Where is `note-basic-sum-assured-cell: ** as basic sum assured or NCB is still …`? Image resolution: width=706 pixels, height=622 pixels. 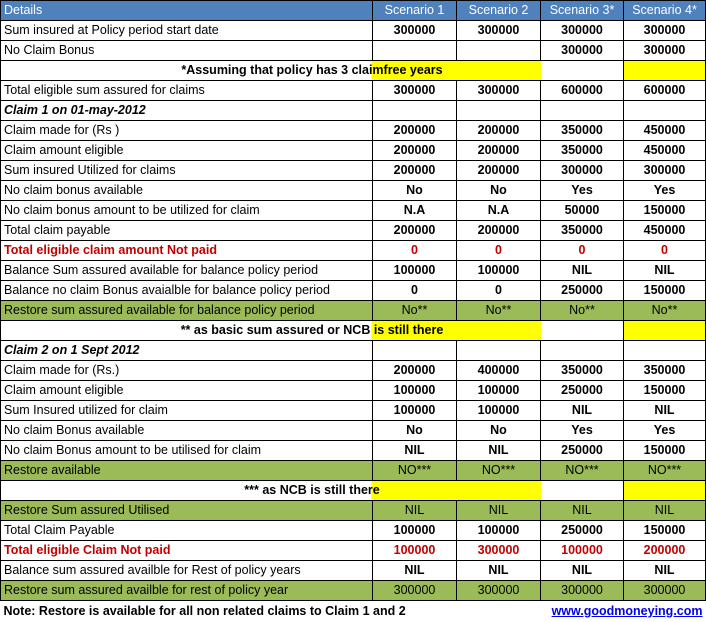
note-basic-sum-assured-cell: ** as basic sum assured or NCB is still … is located at coordinates (312, 330).